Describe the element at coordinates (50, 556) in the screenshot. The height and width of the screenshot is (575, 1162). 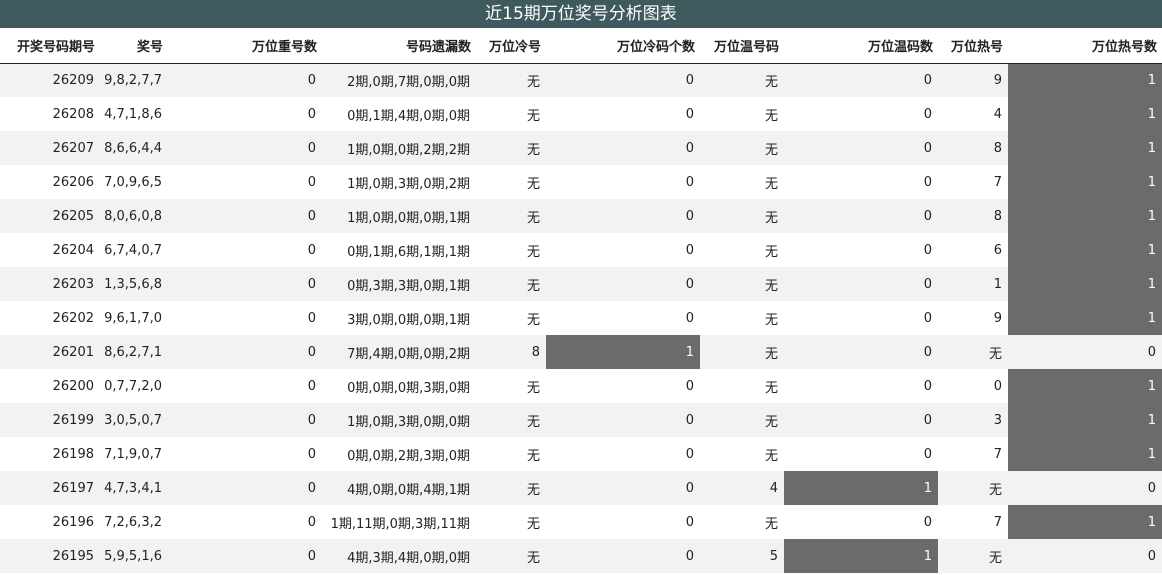
I see `issue-cell: 26195` at that location.